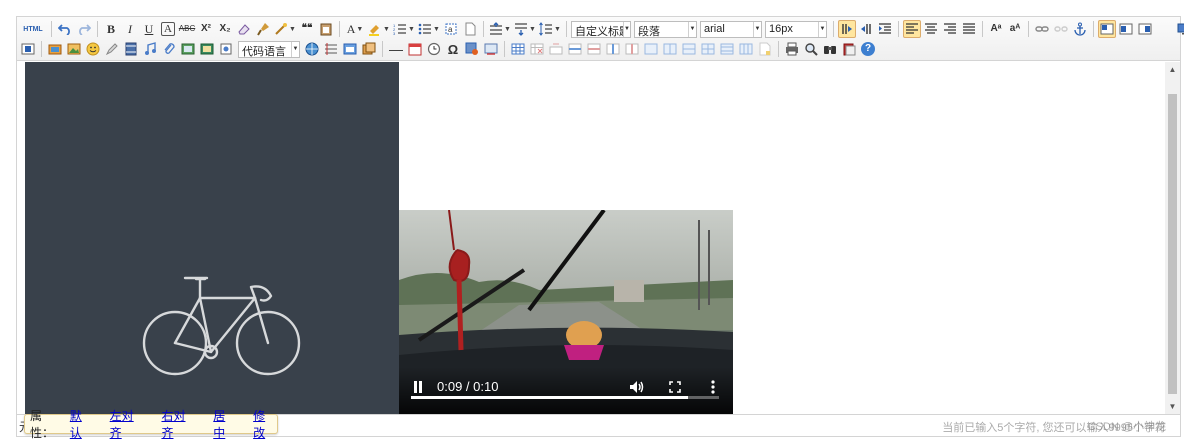 This screenshot has width=1184, height=439. I want to click on paragraph-format-select: 段落 ▼, so click(665, 29).